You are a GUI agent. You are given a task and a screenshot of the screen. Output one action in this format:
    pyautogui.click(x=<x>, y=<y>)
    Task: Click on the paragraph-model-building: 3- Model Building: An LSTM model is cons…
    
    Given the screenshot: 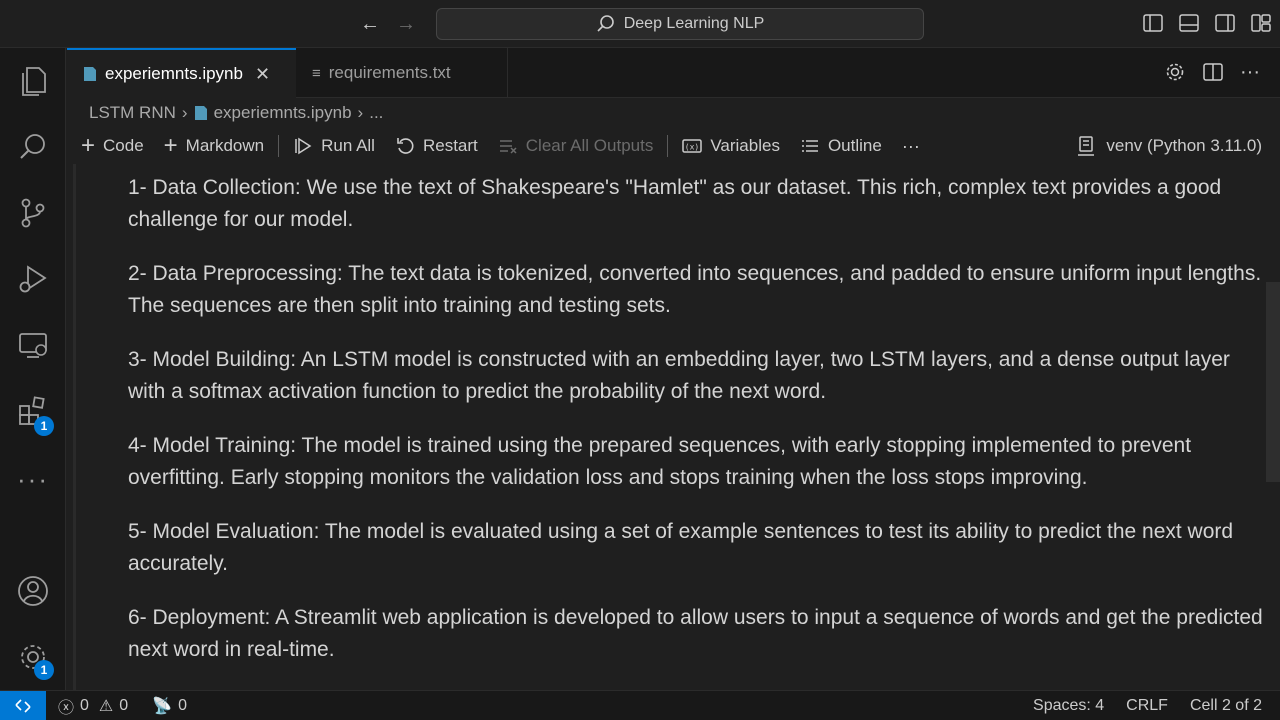 What is the action you would take?
    pyautogui.click(x=679, y=375)
    